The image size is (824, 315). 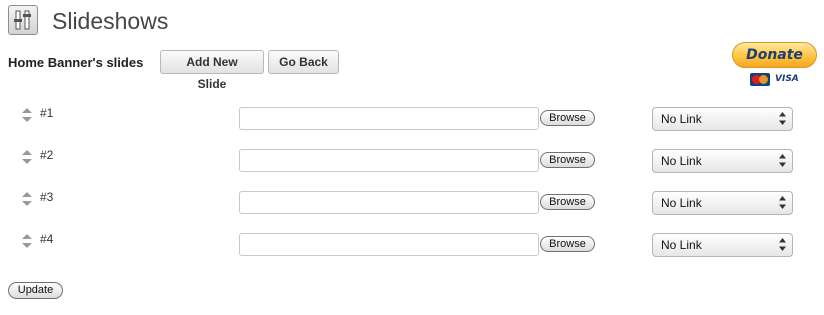 I want to click on slide-number: #3, so click(x=47, y=197).